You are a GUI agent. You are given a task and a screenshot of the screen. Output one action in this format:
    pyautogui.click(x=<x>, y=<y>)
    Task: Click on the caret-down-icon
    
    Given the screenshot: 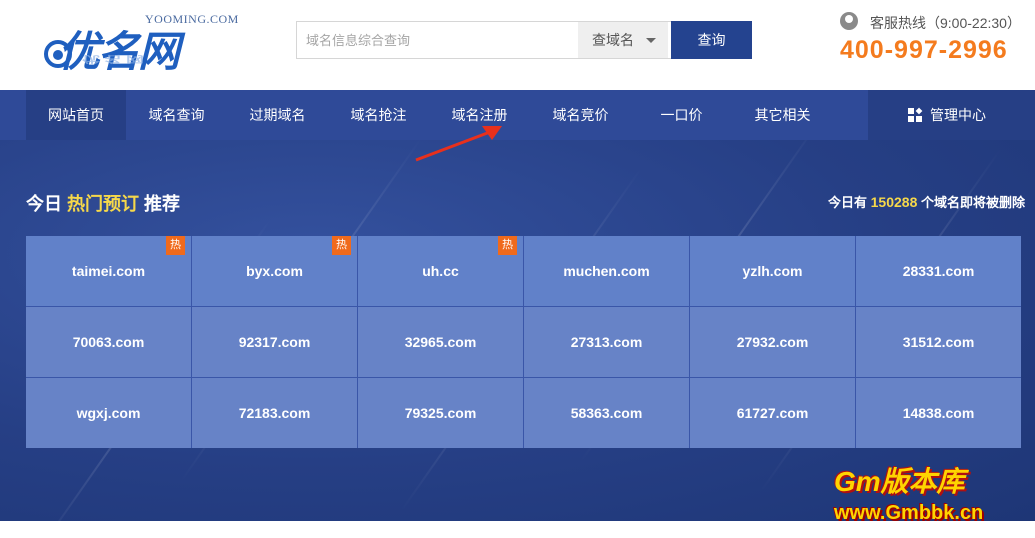 What is the action you would take?
    pyautogui.click(x=651, y=40)
    